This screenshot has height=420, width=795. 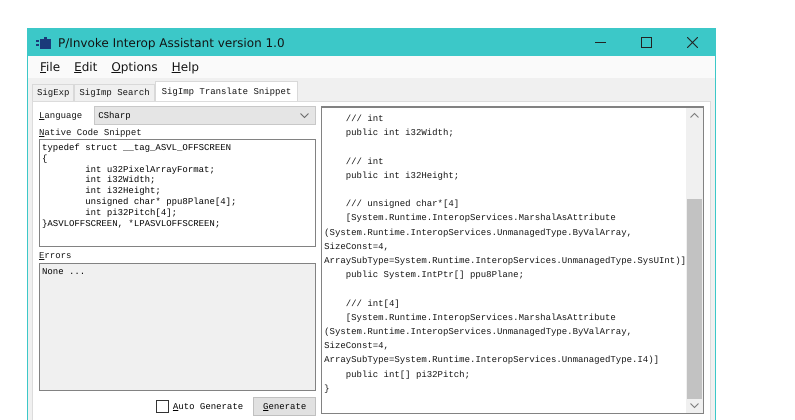 What do you see at coordinates (200, 406) in the screenshot?
I see `auto-generate-checkbox: Auto Generate` at bounding box center [200, 406].